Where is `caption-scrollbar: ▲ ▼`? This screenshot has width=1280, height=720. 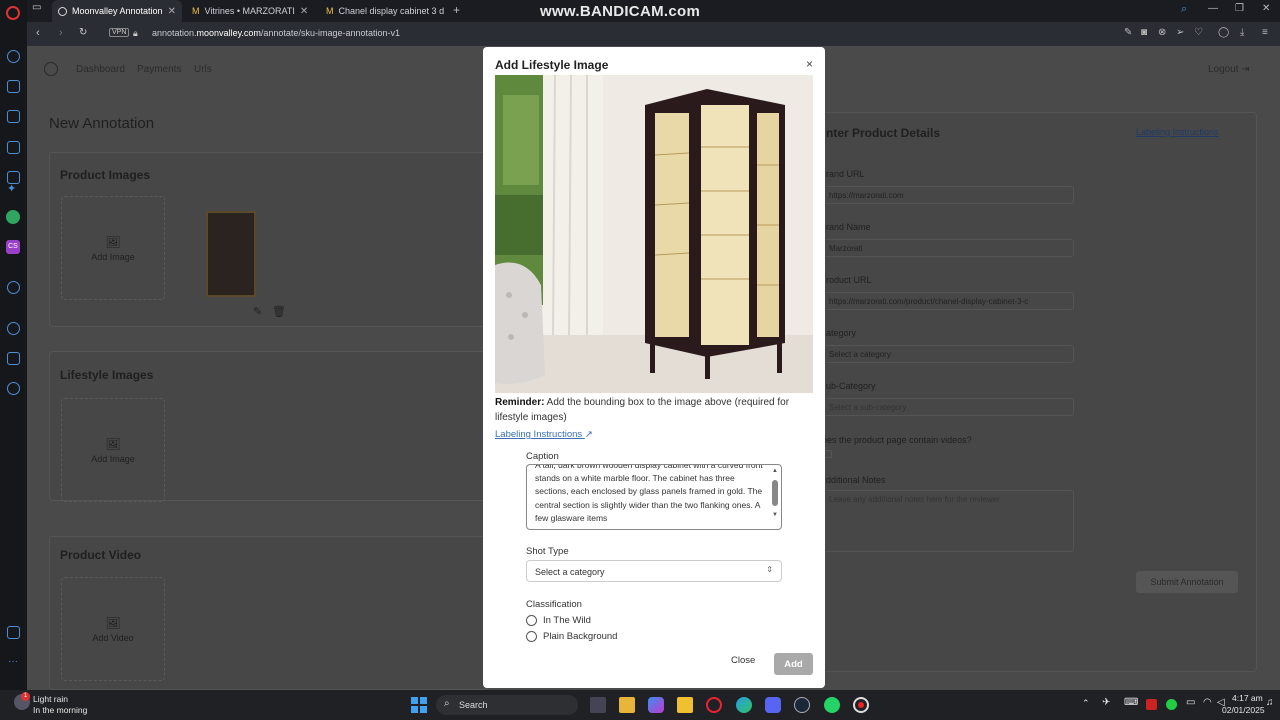
caption-scrollbar: ▲ ▼ is located at coordinates (775, 497).